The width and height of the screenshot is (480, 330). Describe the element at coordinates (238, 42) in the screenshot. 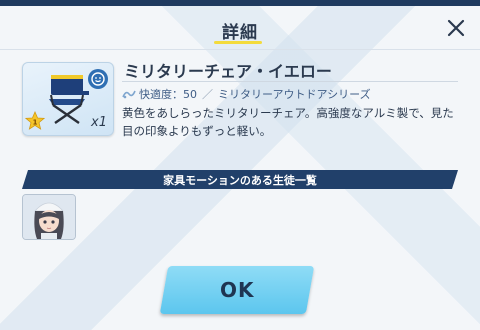

I see `title-underline` at that location.